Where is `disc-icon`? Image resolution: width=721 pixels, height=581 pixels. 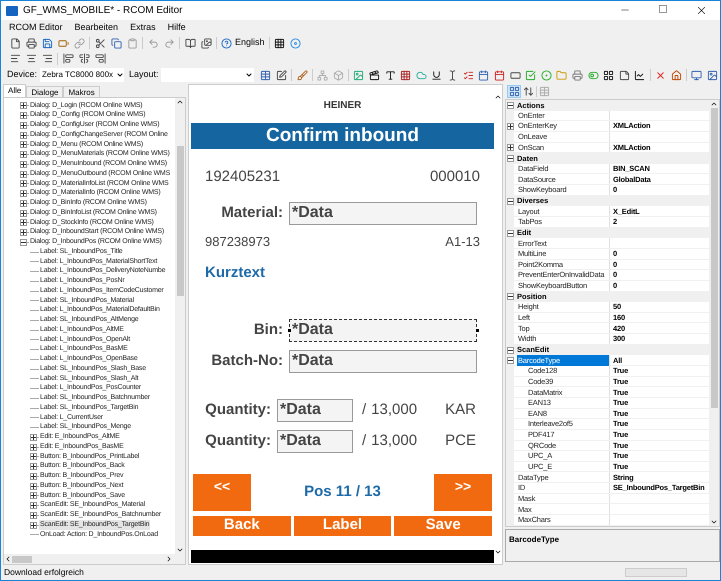 disc-icon is located at coordinates (296, 43).